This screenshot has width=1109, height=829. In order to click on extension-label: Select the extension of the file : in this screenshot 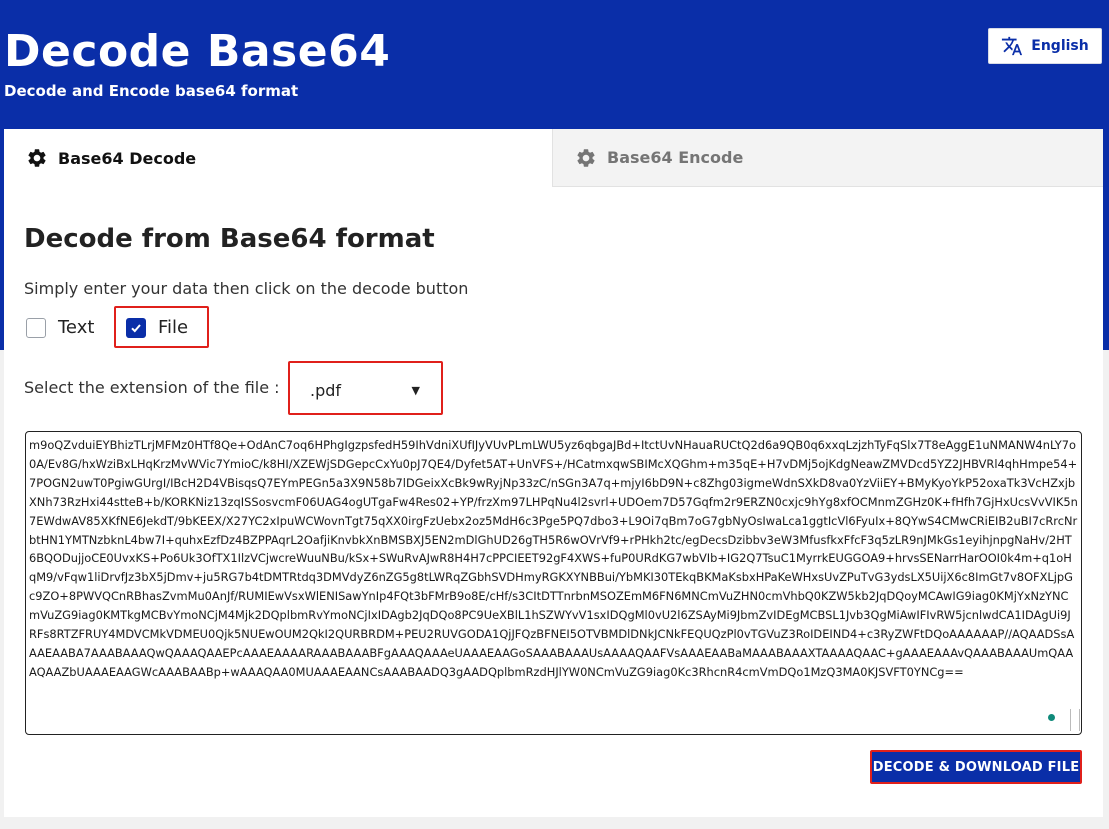, I will do `click(152, 387)`.